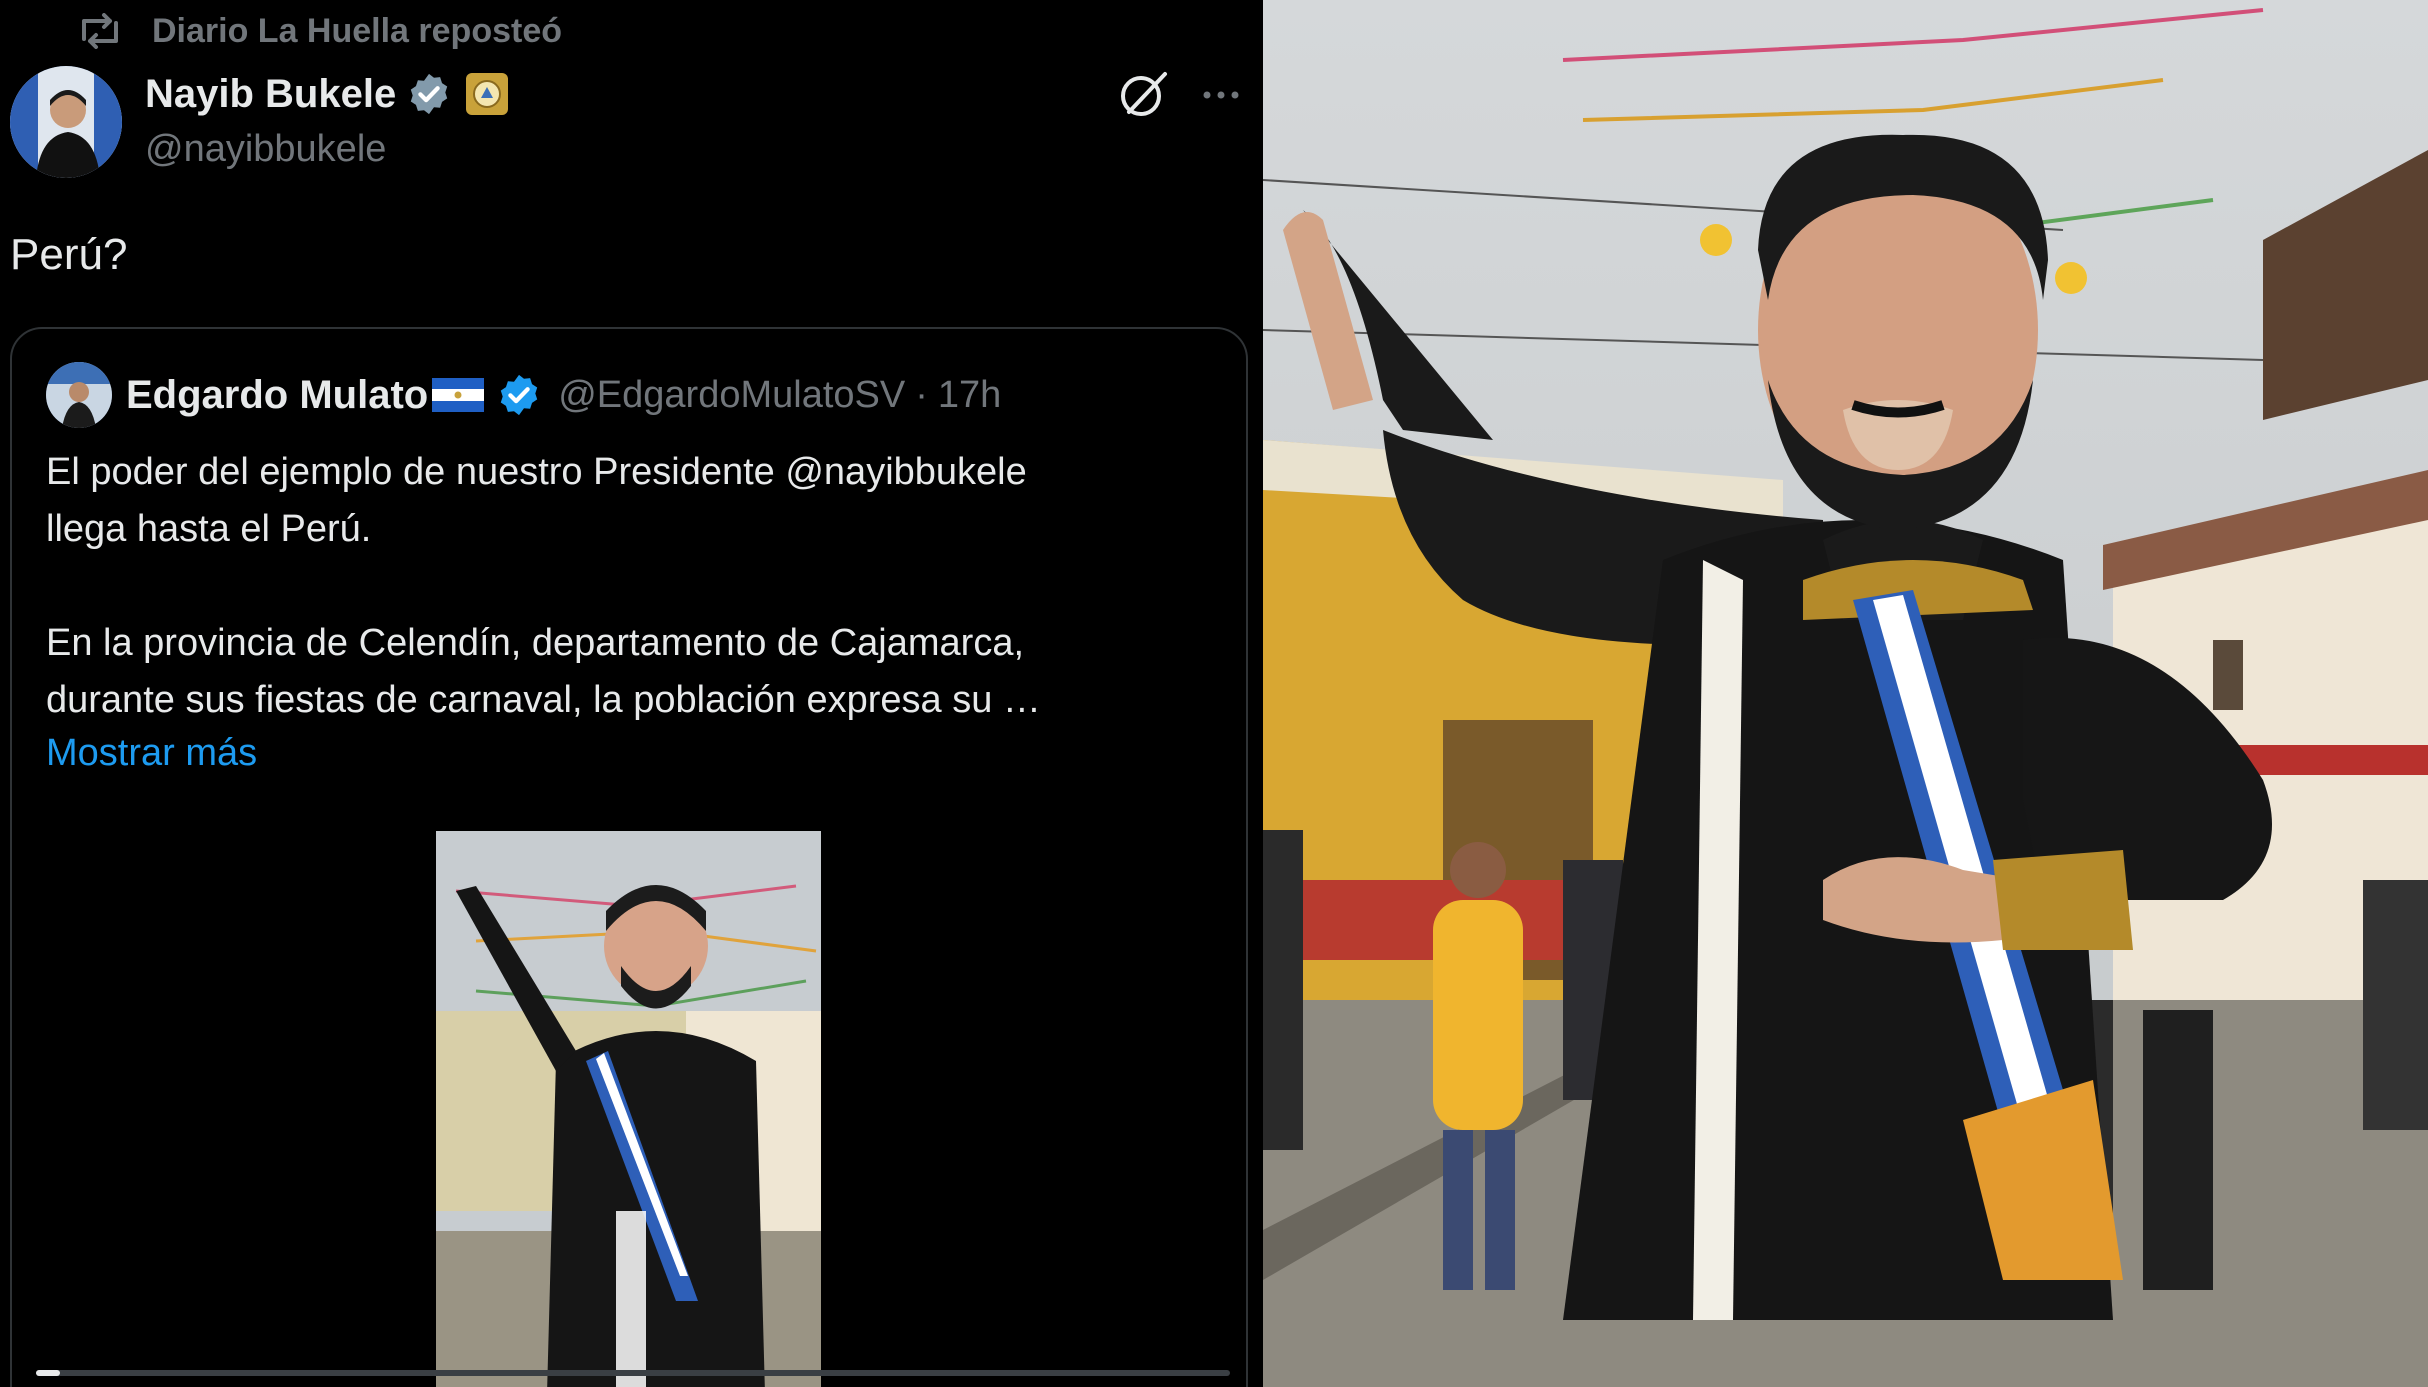 The width and height of the screenshot is (2428, 1387). Describe the element at coordinates (487, 94) in the screenshot. I see `government-badge-icon` at that location.